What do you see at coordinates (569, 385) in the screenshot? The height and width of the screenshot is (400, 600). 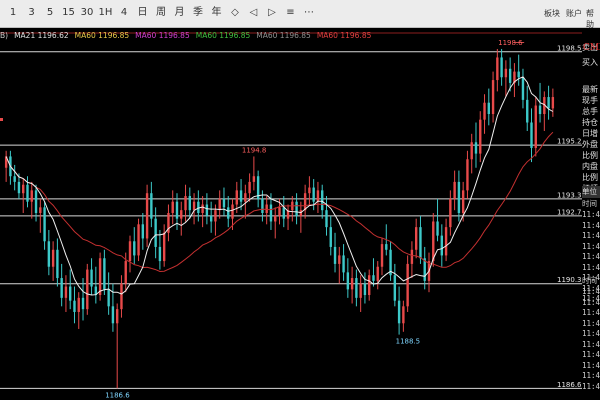 I see `price-level-label: 1186.6` at bounding box center [569, 385].